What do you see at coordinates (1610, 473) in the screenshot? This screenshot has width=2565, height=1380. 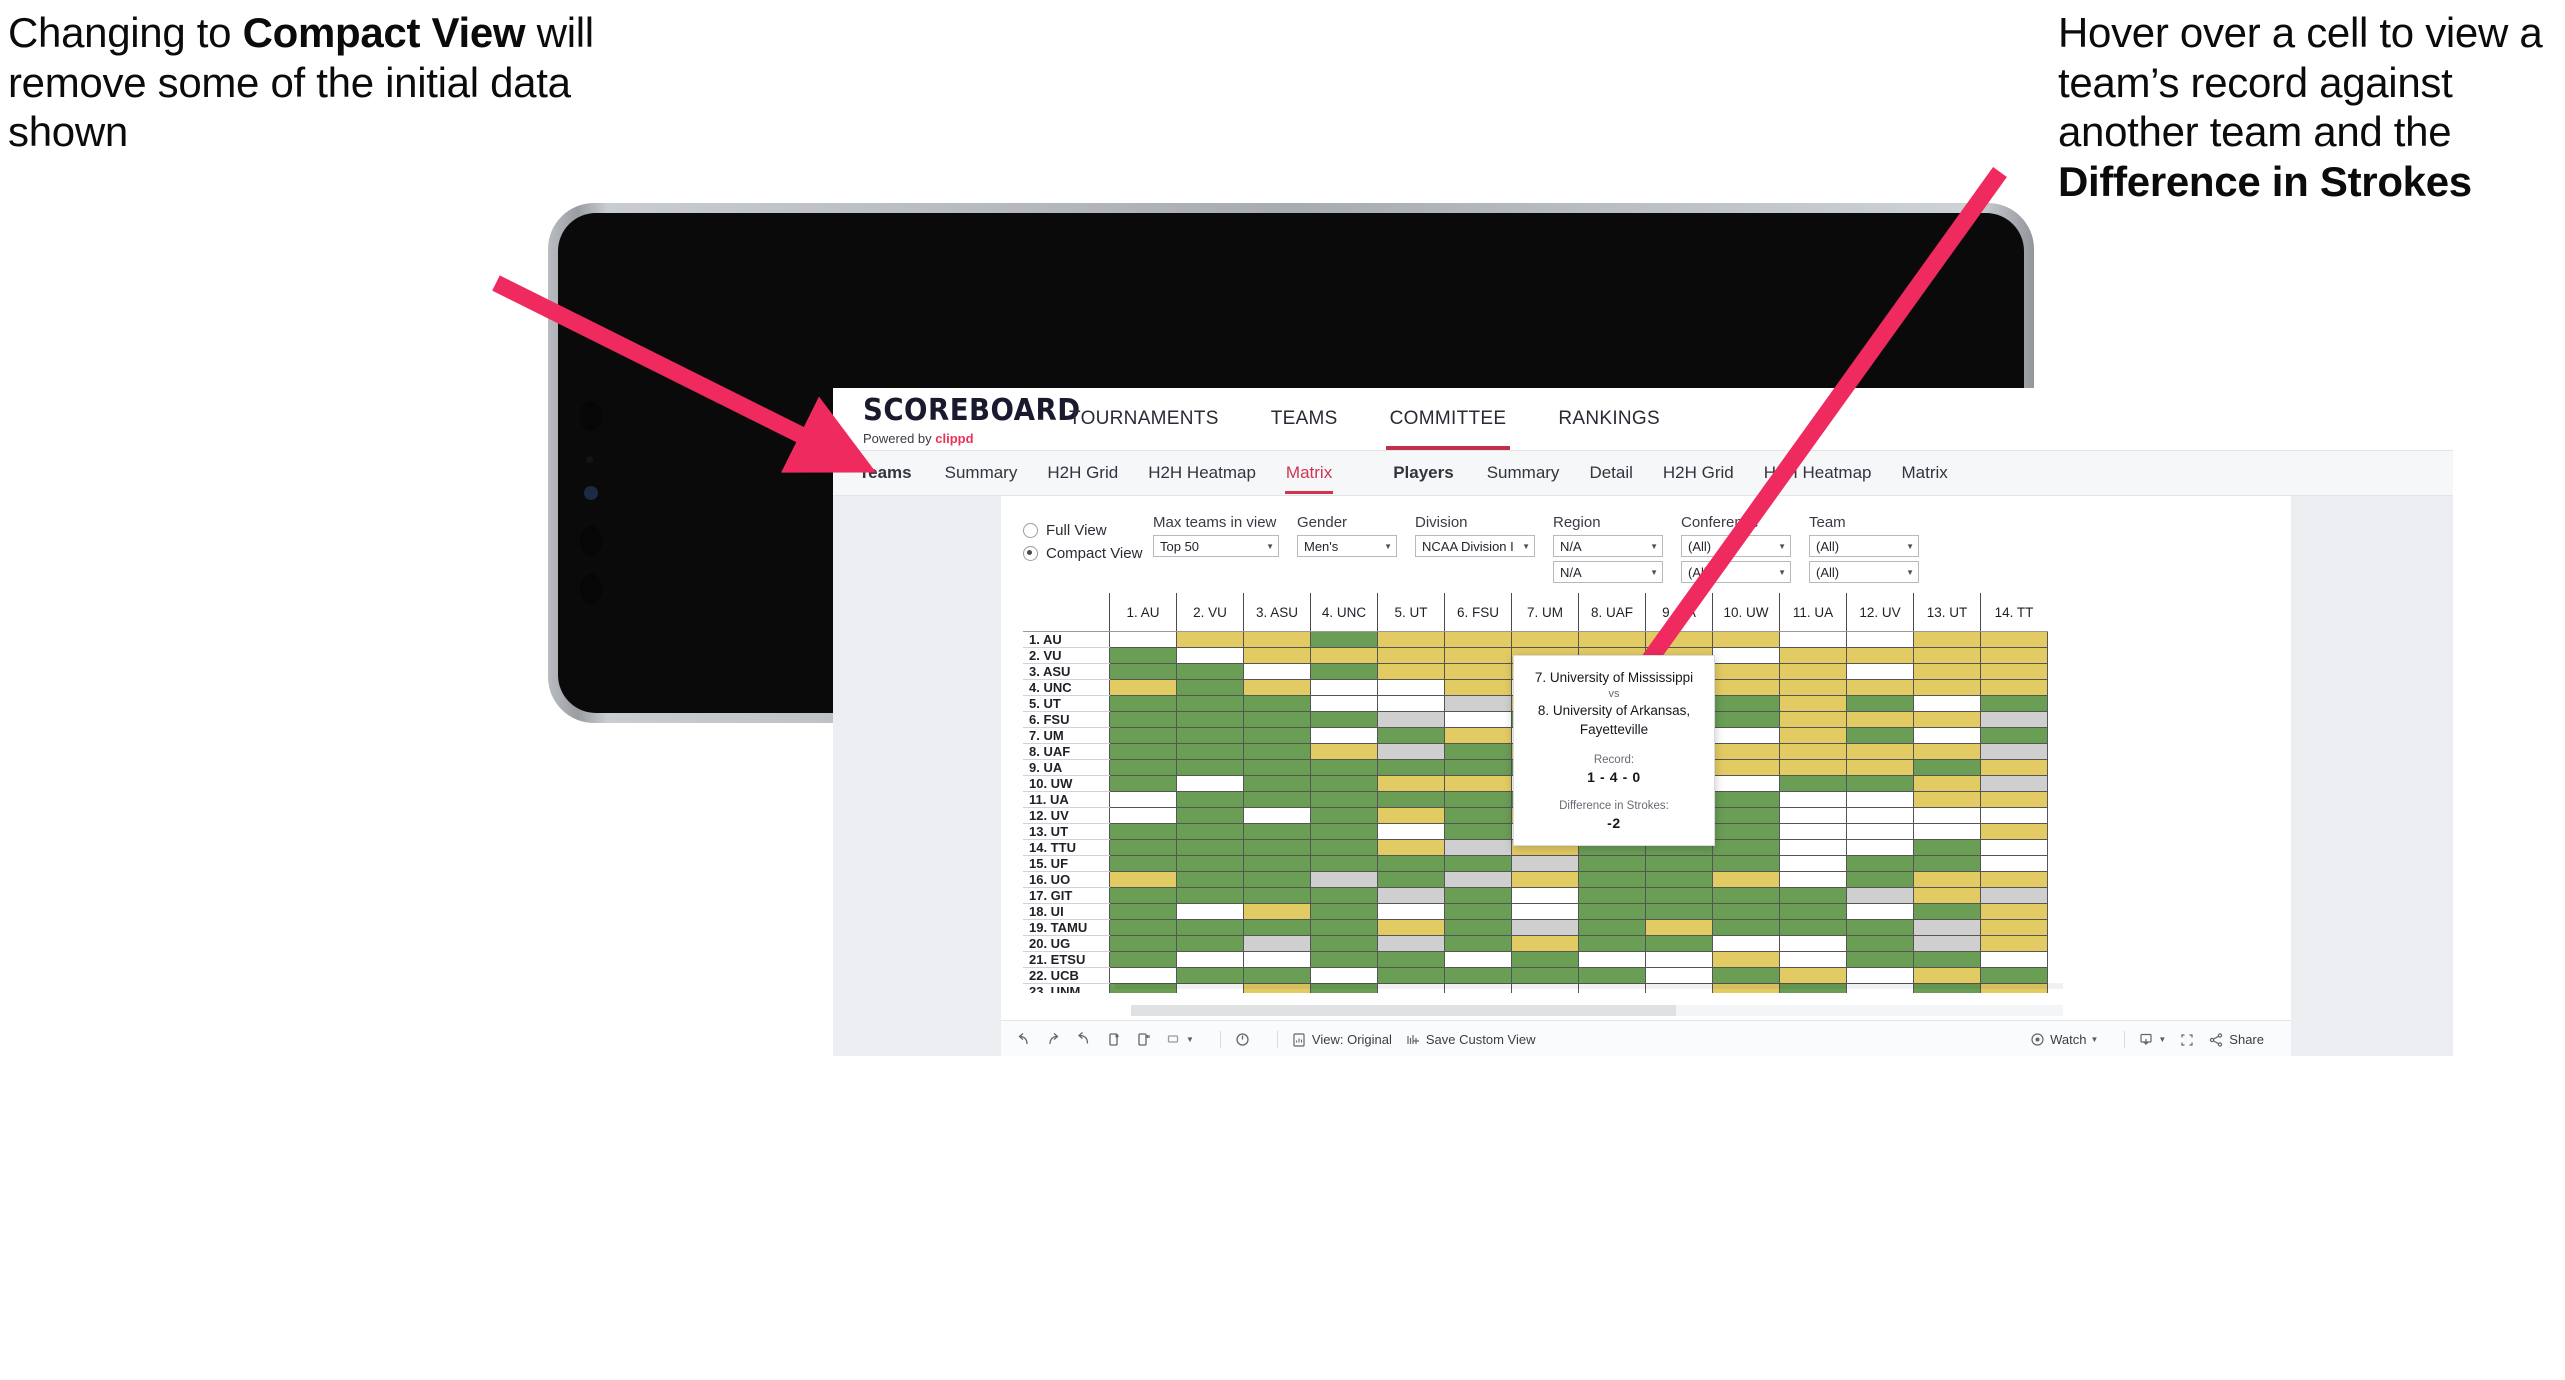 I see `players-tab-detail: Detail` at bounding box center [1610, 473].